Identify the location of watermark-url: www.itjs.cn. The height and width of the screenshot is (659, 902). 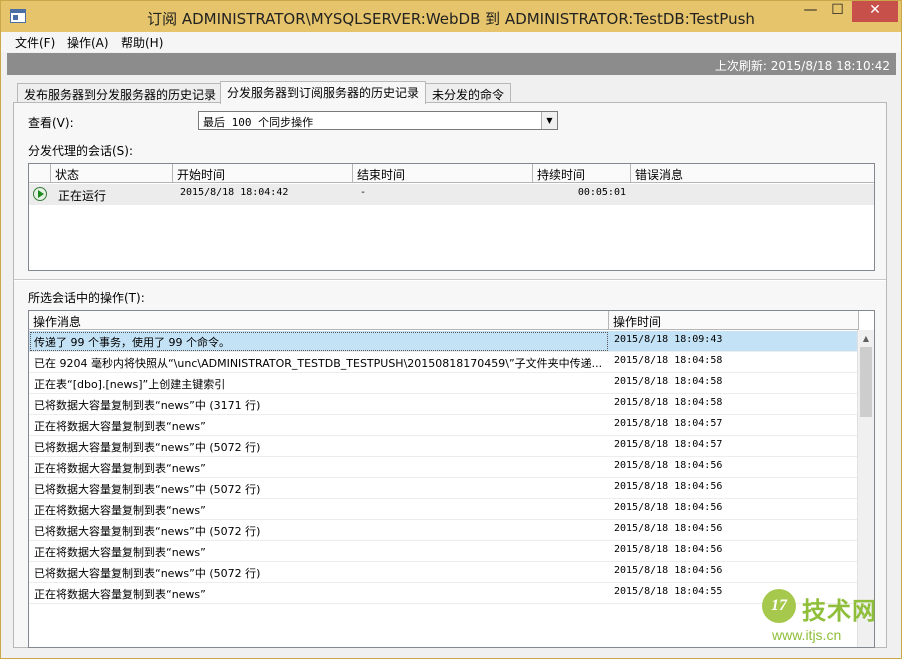
(807, 635).